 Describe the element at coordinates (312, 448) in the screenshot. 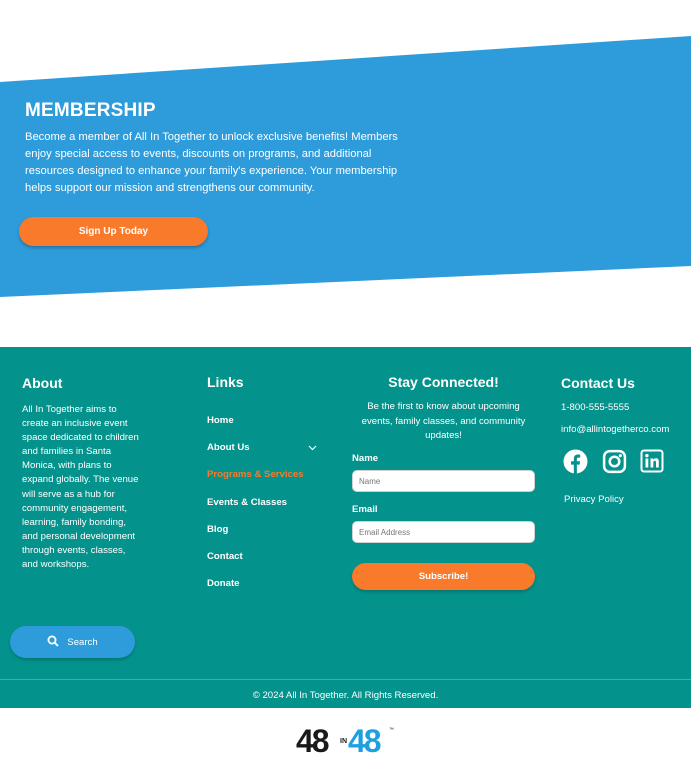

I see `chevron-down-icon` at that location.